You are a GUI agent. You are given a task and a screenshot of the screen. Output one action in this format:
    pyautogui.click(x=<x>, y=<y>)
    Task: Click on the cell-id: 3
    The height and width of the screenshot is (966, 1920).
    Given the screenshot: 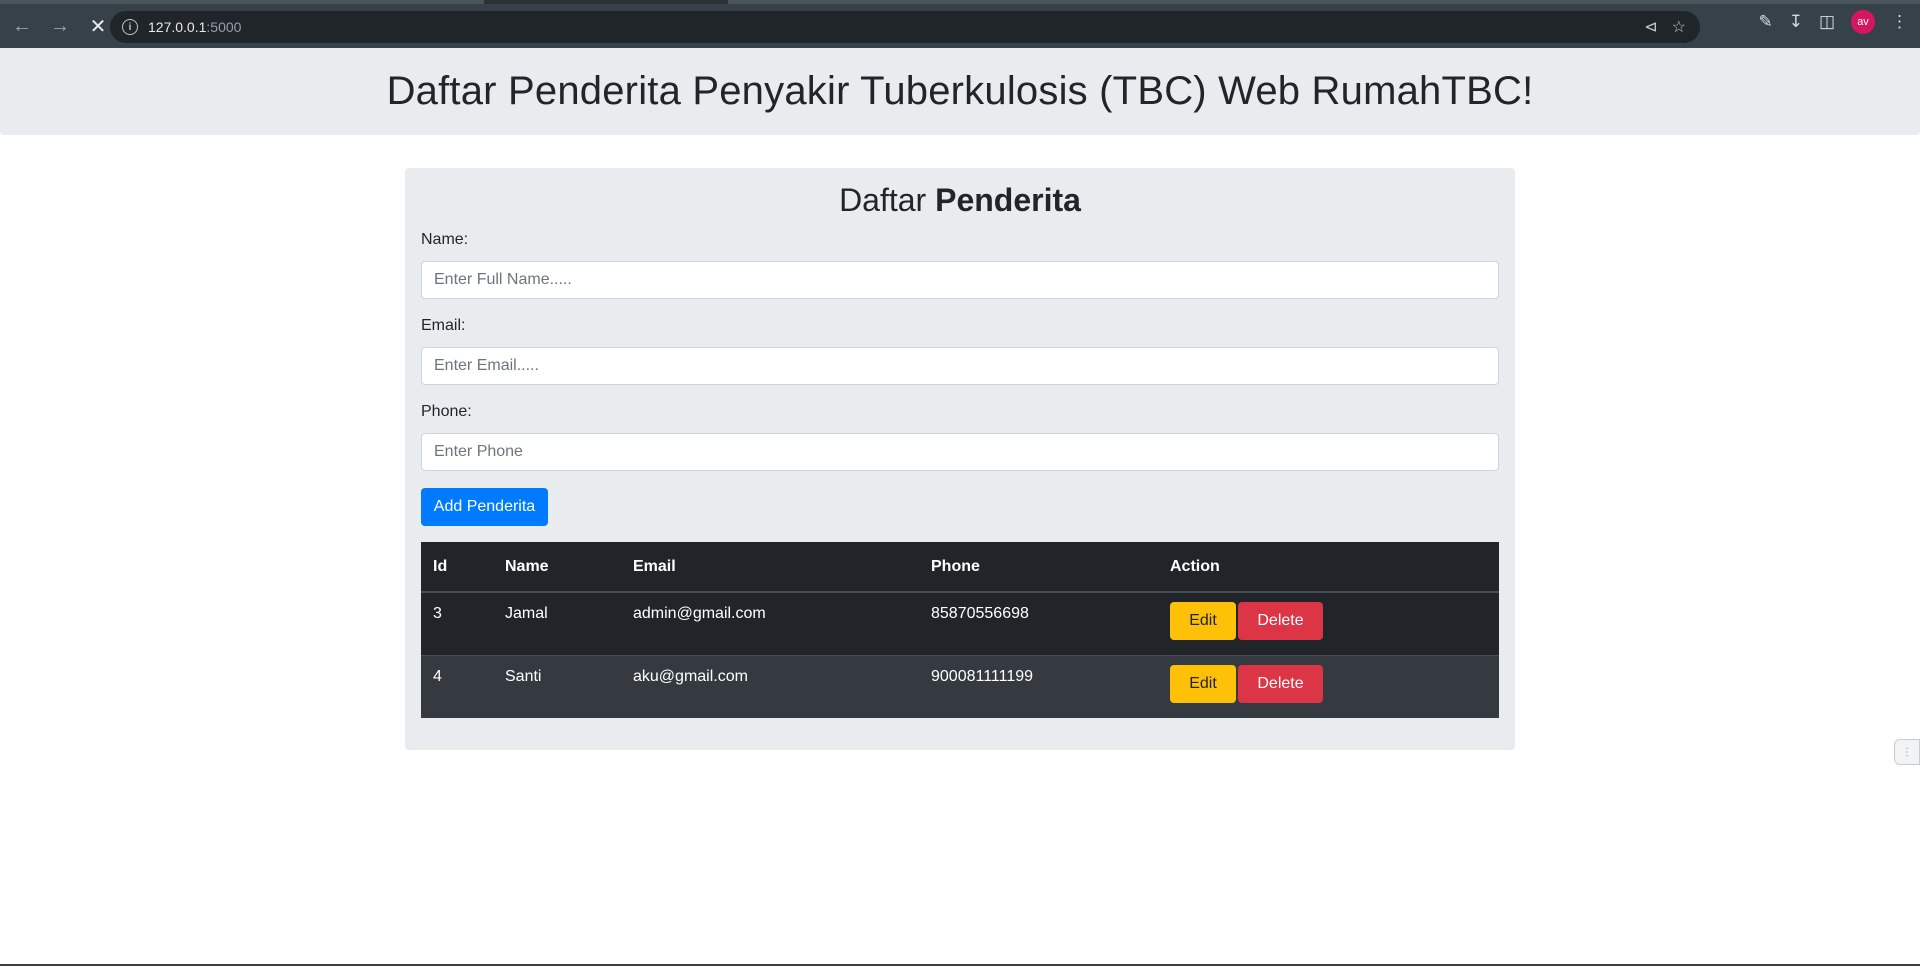 What is the action you would take?
    pyautogui.click(x=437, y=613)
    